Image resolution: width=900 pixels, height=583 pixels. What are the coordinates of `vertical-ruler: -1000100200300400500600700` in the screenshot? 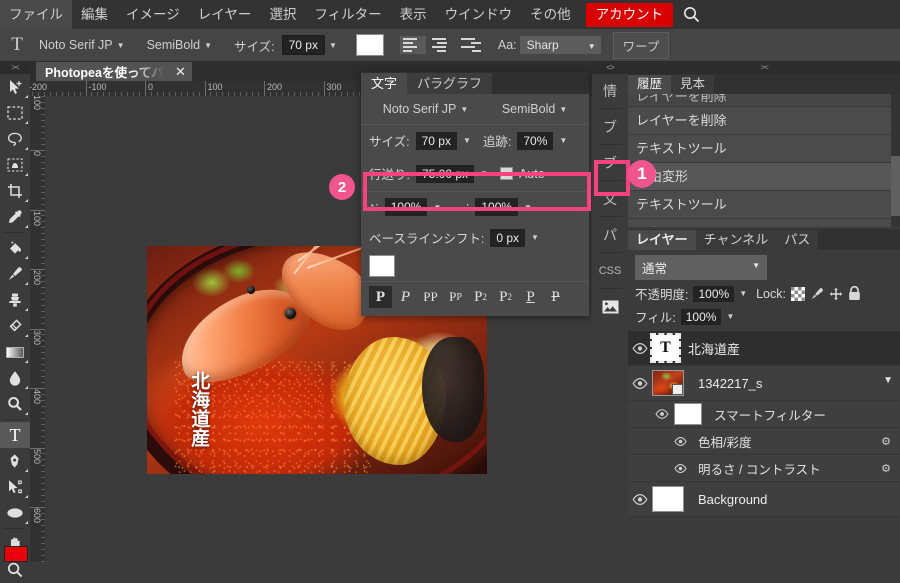 It's located at (37, 329).